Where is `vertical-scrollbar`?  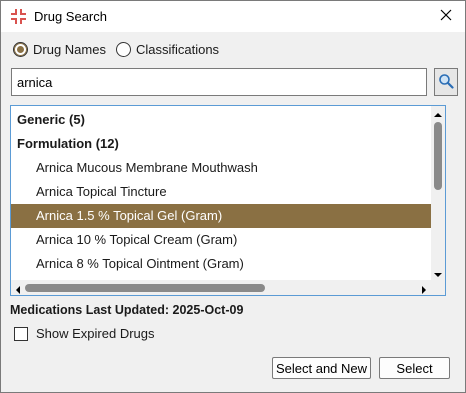 vertical-scrollbar is located at coordinates (438, 193).